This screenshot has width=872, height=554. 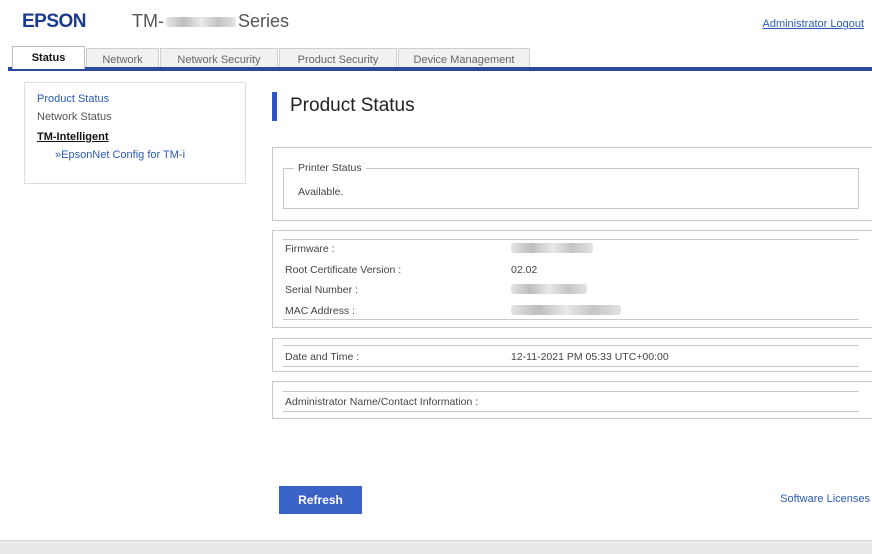 What do you see at coordinates (382, 402) in the screenshot?
I see `administrator-label: Administrator Name/Contact Information :` at bounding box center [382, 402].